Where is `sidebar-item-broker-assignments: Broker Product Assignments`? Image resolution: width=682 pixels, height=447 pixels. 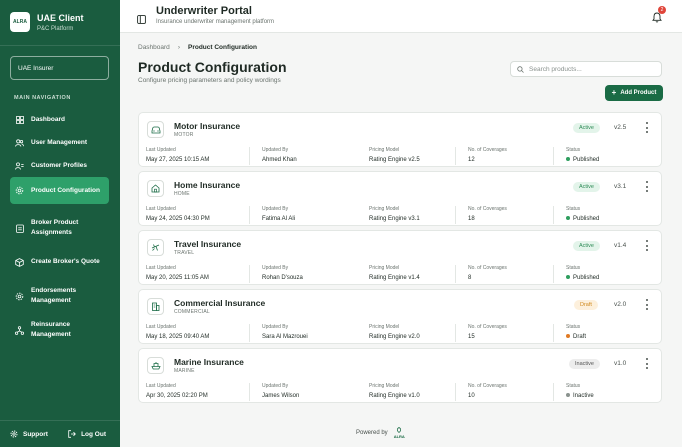 sidebar-item-broker-assignments: Broker Product Assignments is located at coordinates (59, 228).